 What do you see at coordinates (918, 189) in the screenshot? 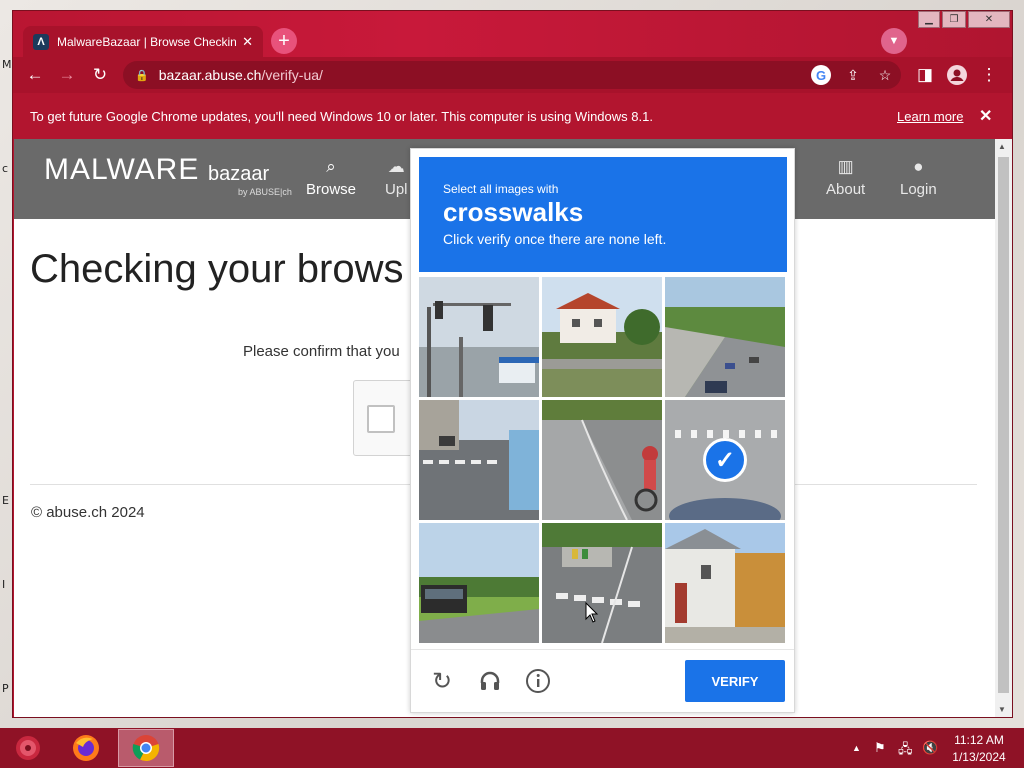
I see `nav-label: Login` at bounding box center [918, 189].